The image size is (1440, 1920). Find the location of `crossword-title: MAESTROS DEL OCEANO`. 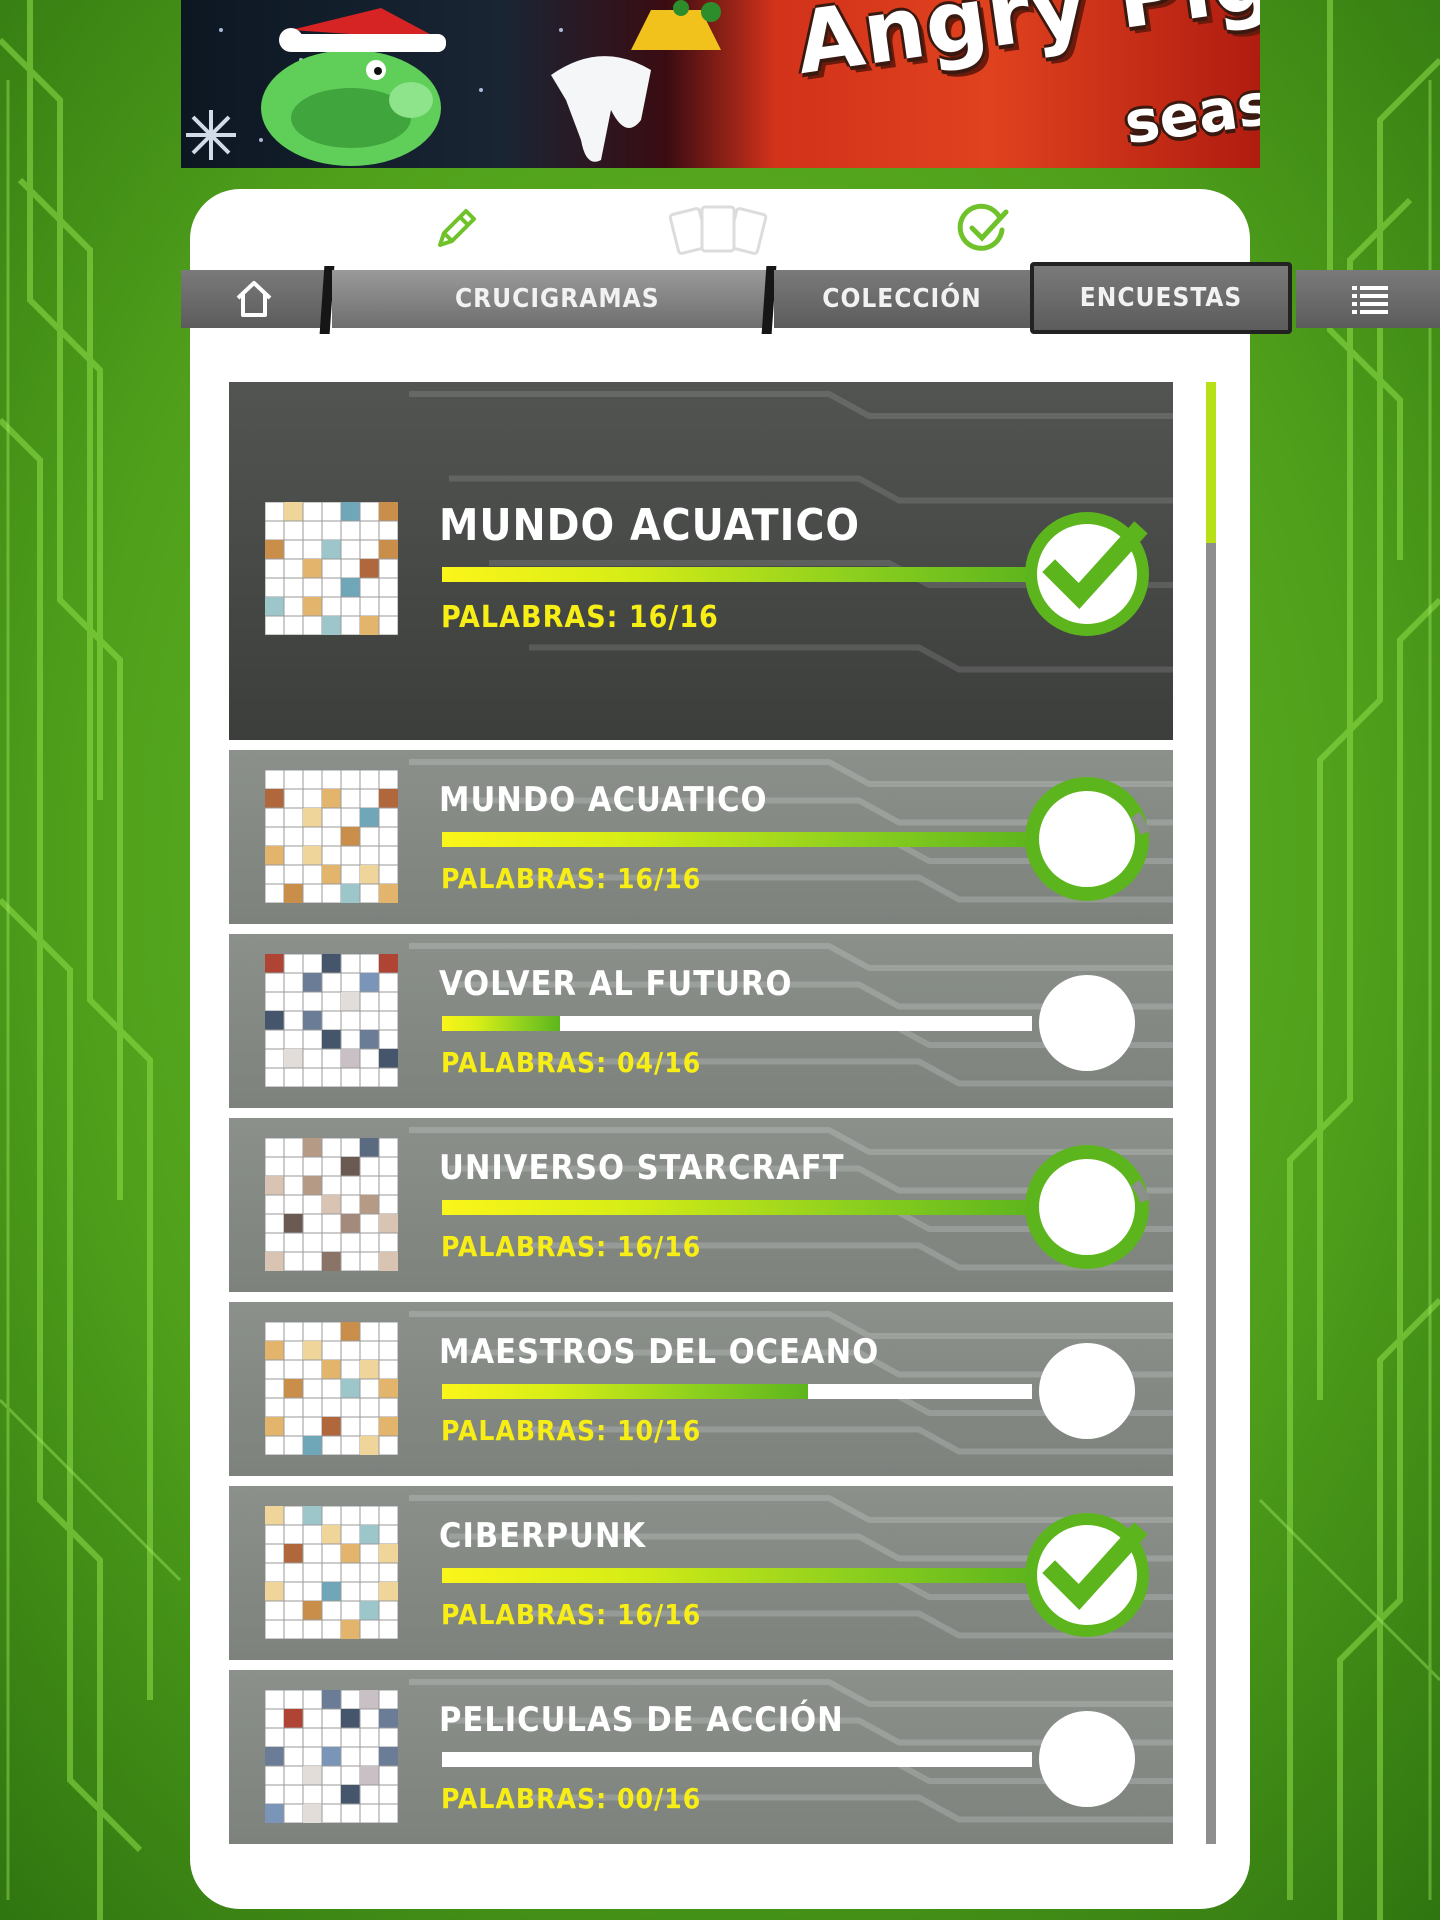

crossword-title: MAESTROS DEL OCEANO is located at coordinates (659, 1352).